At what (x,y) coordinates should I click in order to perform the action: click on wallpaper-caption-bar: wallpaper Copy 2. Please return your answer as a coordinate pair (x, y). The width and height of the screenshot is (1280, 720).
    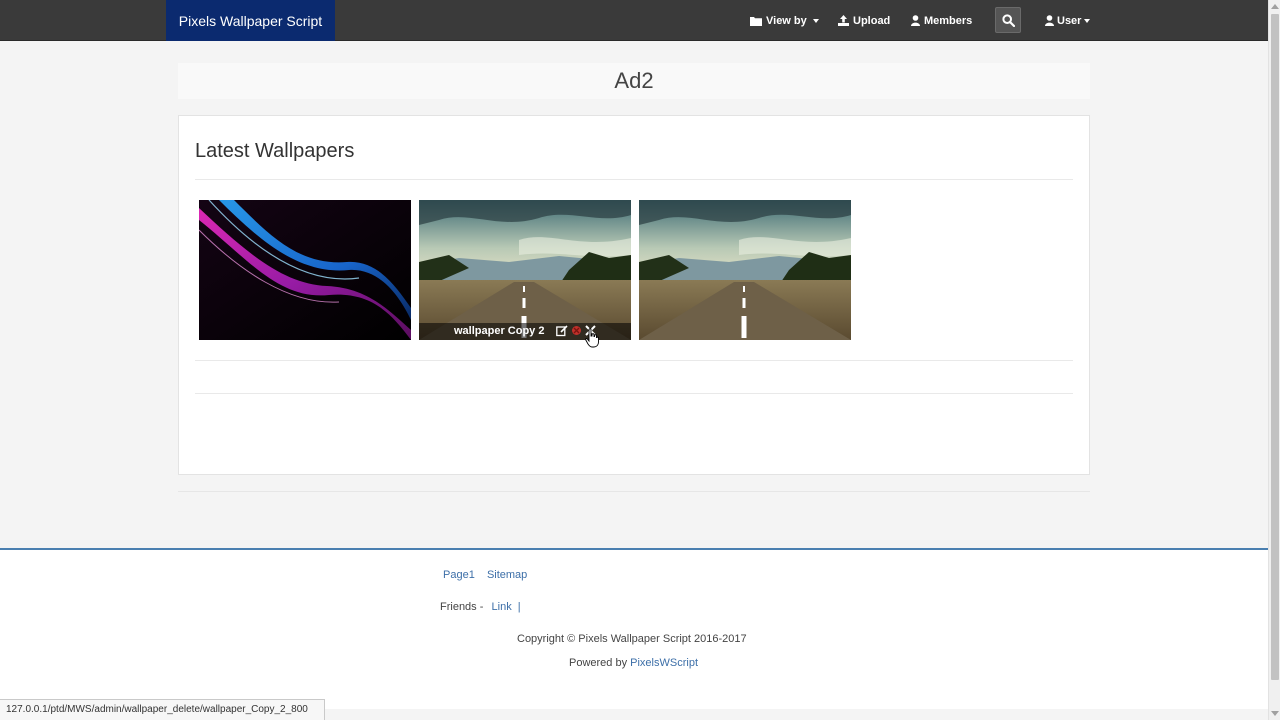
    Looking at the image, I should click on (525, 331).